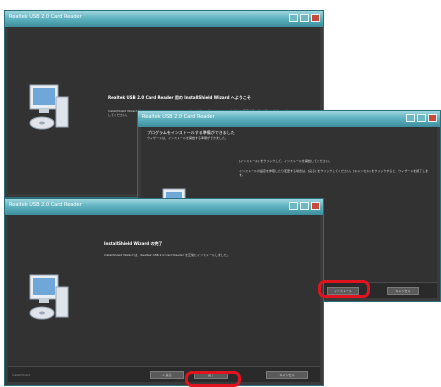  Describe the element at coordinates (164, 19) in the screenshot. I see `welcome-titlebar: Realtek USB 2.0 Card Reader` at that location.